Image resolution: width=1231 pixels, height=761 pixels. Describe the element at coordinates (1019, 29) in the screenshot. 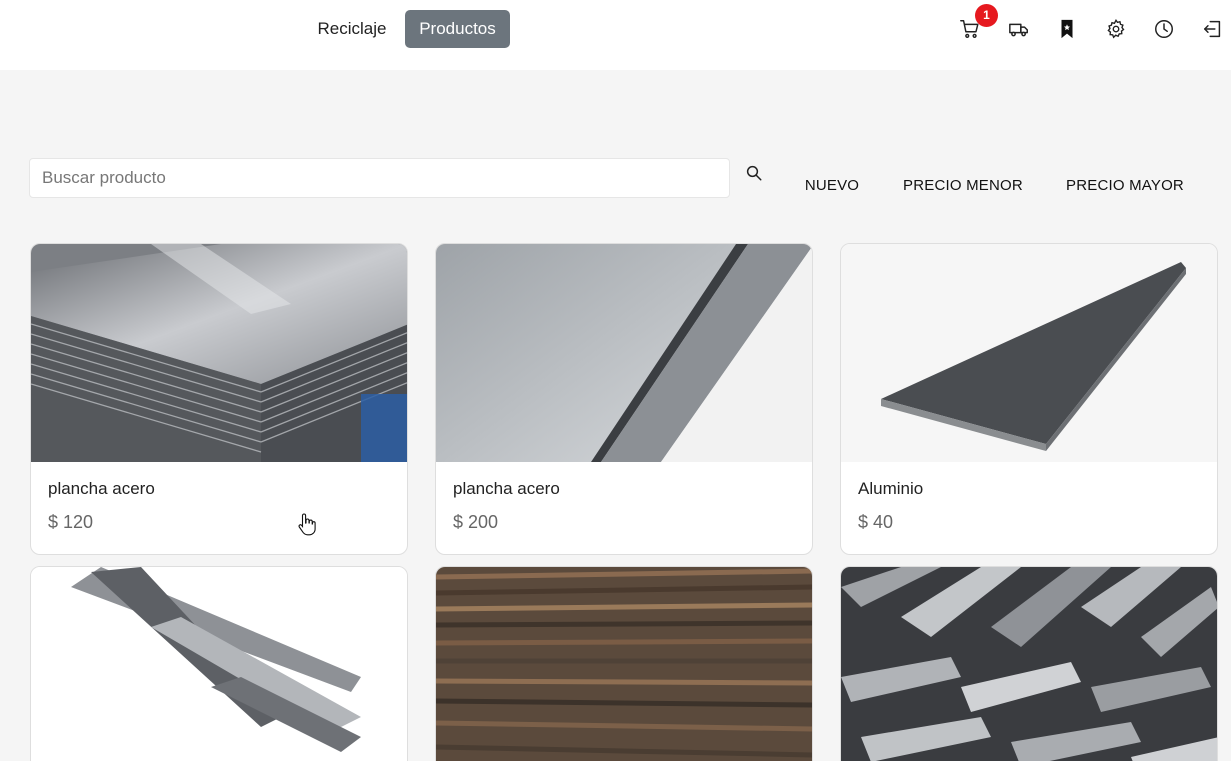

I see `truck-icon` at that location.